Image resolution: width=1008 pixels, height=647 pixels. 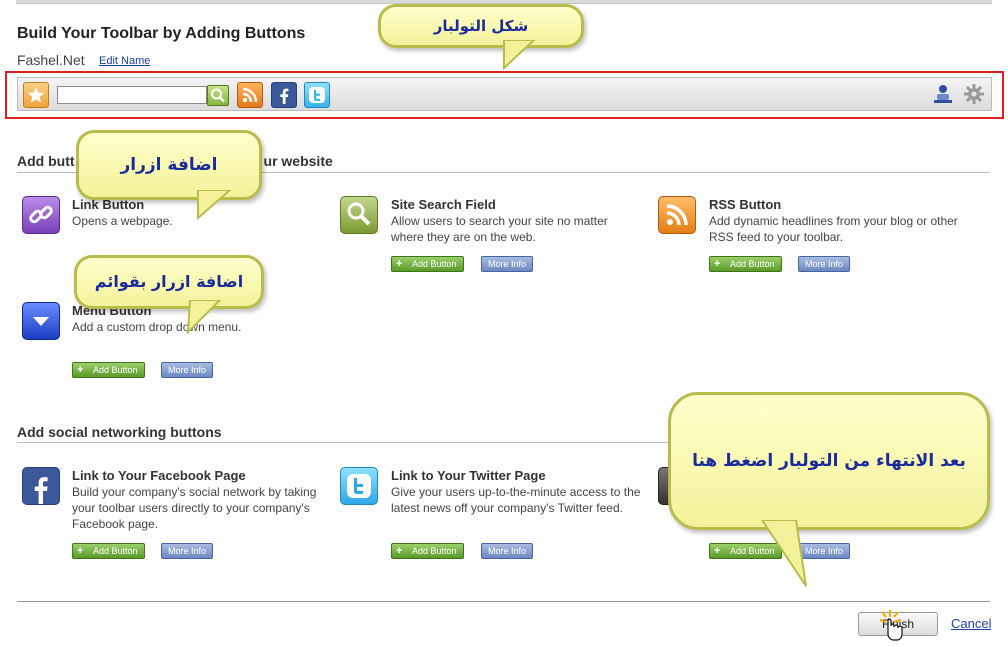 I want to click on card-title-facebook: Link to Your Facebook Page, so click(x=159, y=475).